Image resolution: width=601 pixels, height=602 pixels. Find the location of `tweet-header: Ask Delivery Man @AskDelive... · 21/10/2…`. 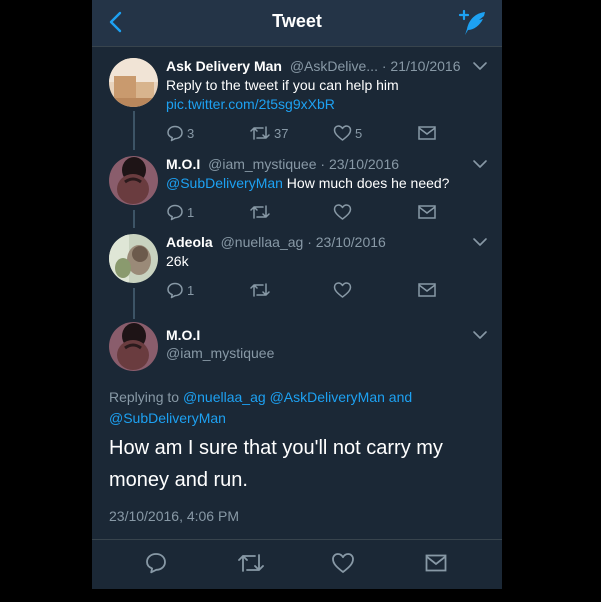

tweet-header: Ask Delivery Man @AskDelive... · 21/10/2… is located at coordinates (315, 66).